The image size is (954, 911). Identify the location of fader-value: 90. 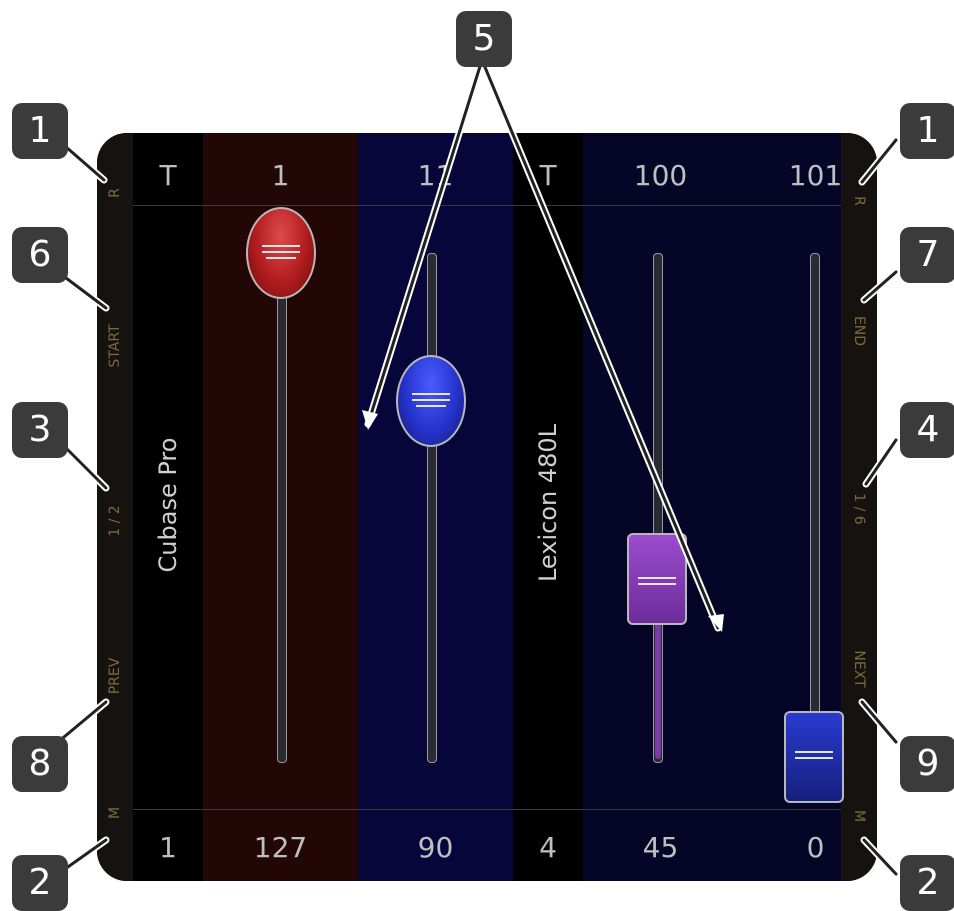
(435, 847).